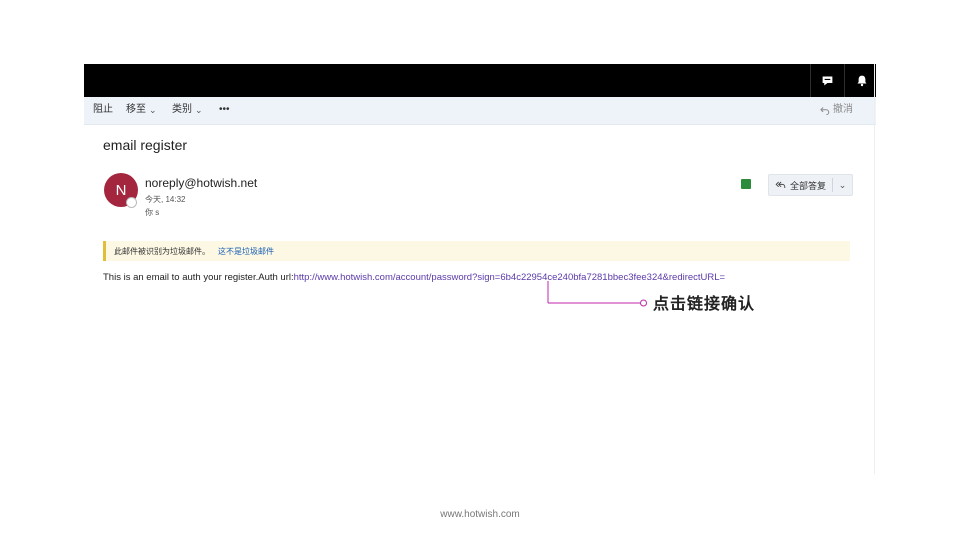  I want to click on reply-all-button: 全部答复, so click(800, 185).